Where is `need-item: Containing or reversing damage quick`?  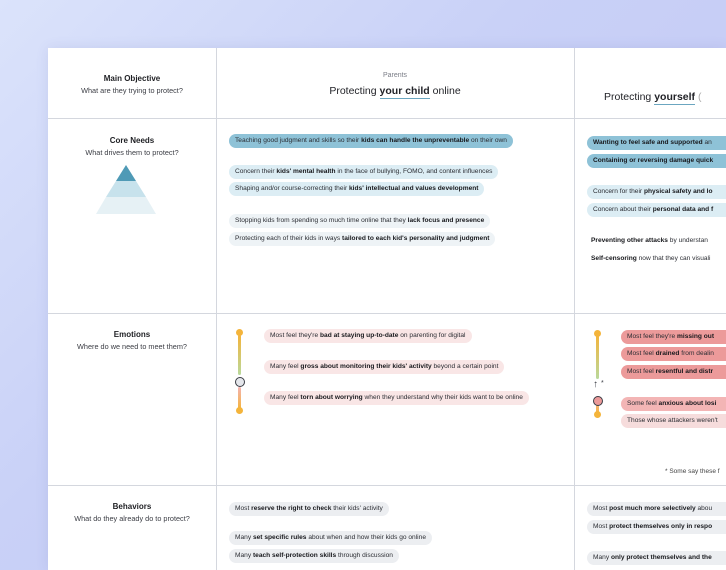 need-item: Containing or reversing damage quick is located at coordinates (656, 161).